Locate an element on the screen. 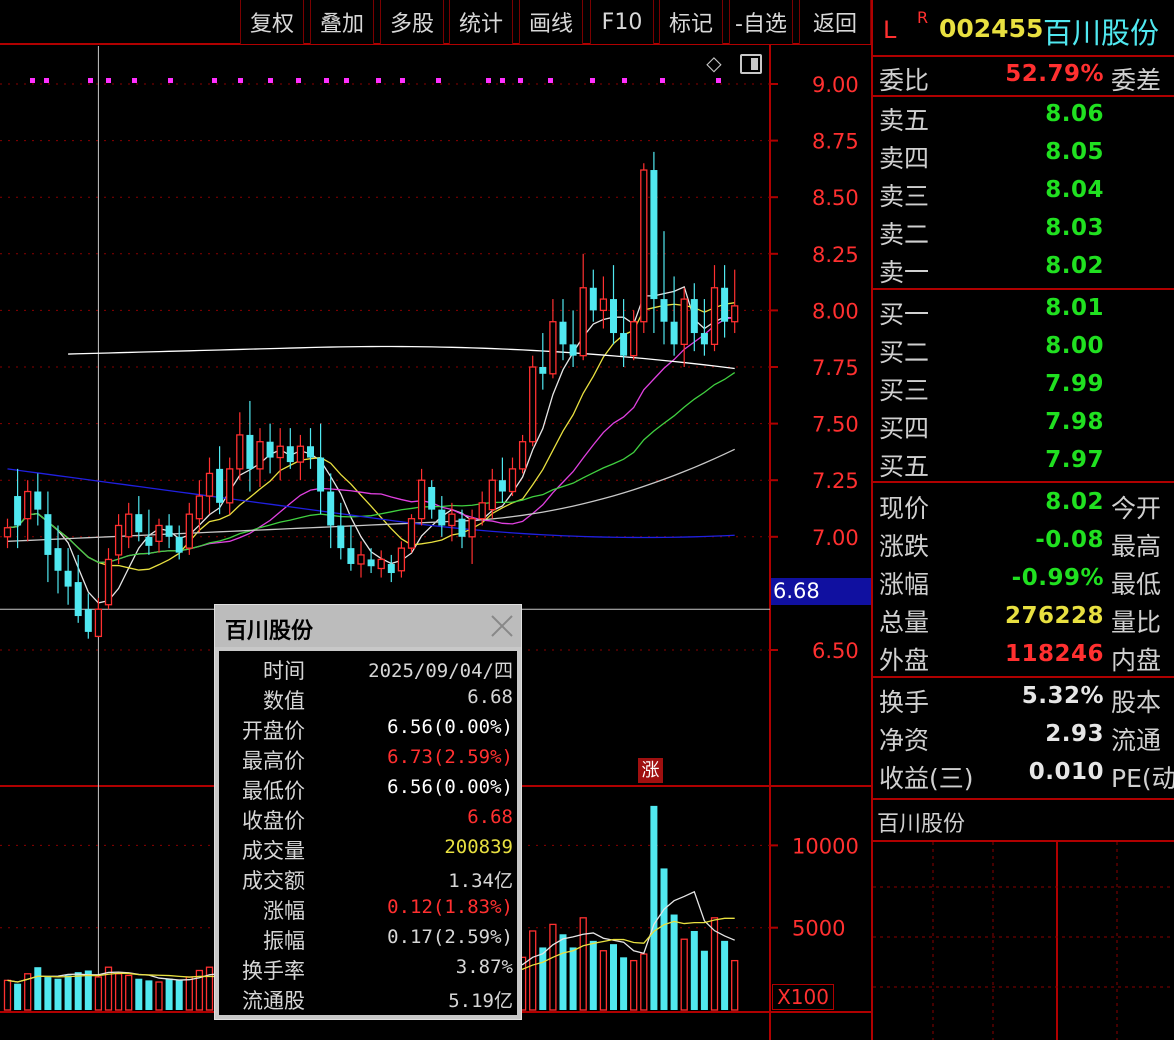 The height and width of the screenshot is (1040, 1174). quote-stats2-row-0: 换手 5.32% 股本 is located at coordinates (1023, 699).